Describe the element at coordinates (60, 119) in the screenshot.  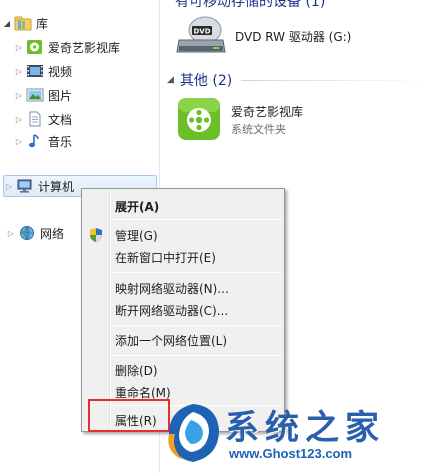
I see `nav-item-label: 文档` at that location.